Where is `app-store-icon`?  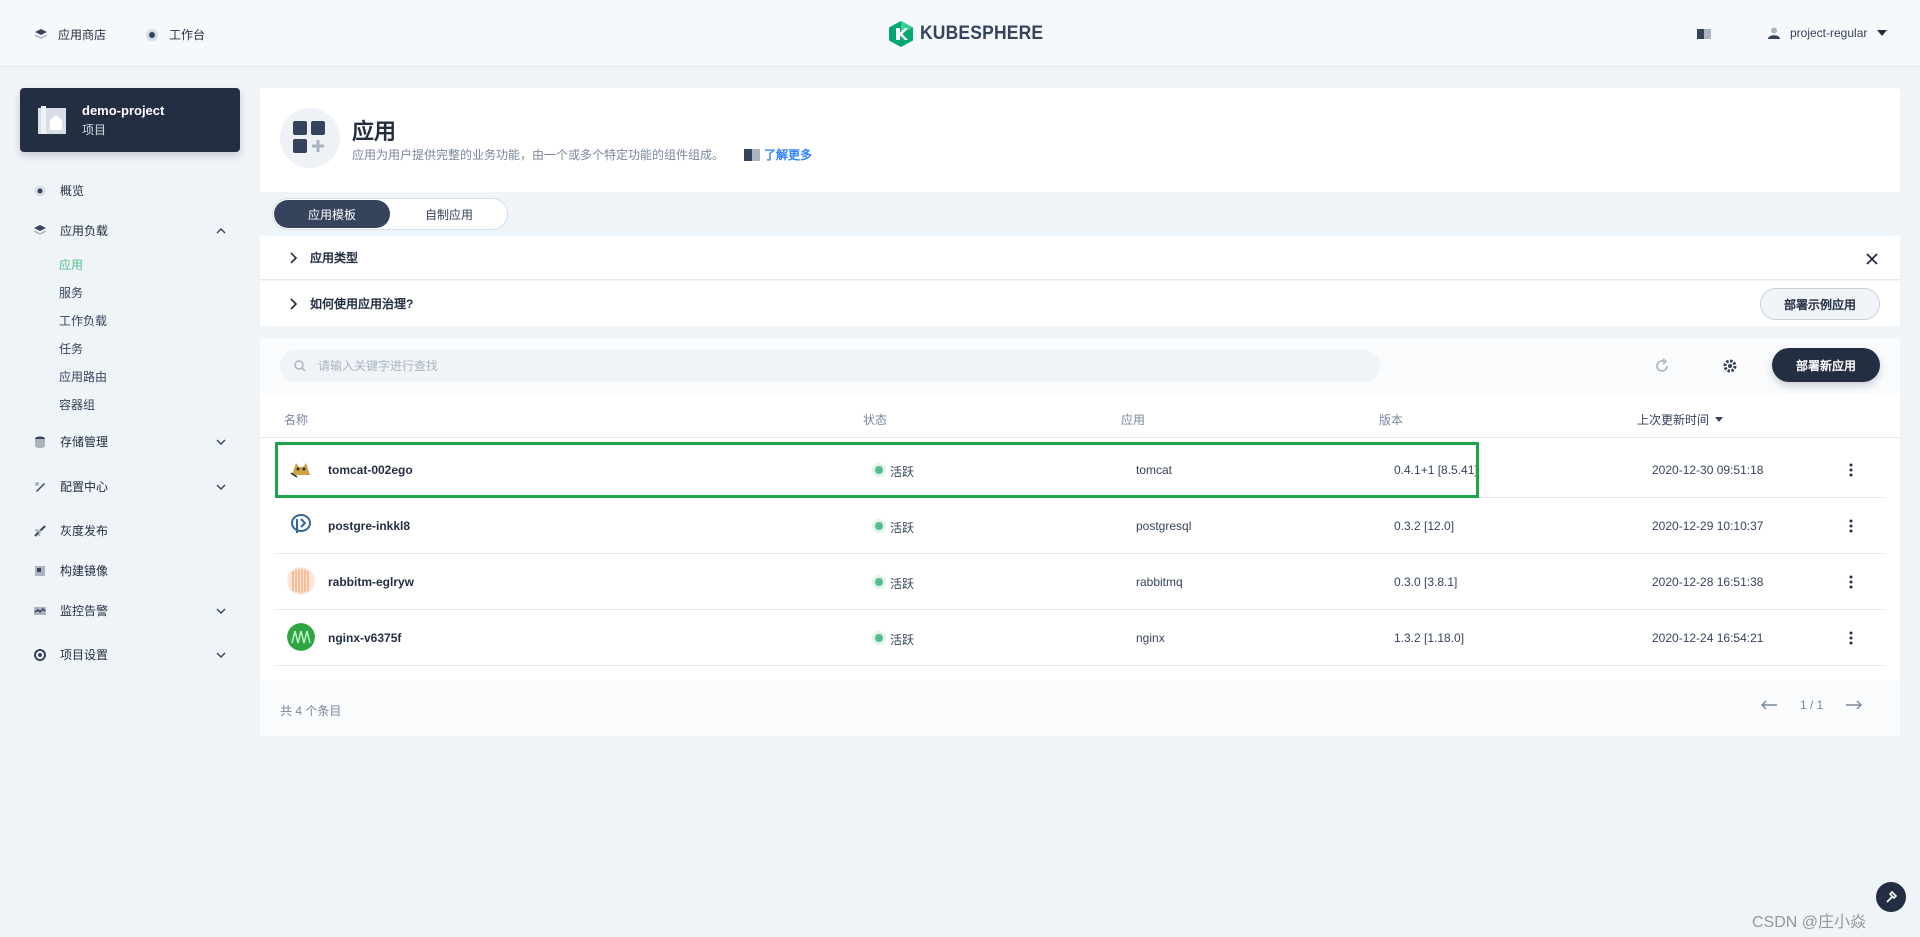 app-store-icon is located at coordinates (41, 33).